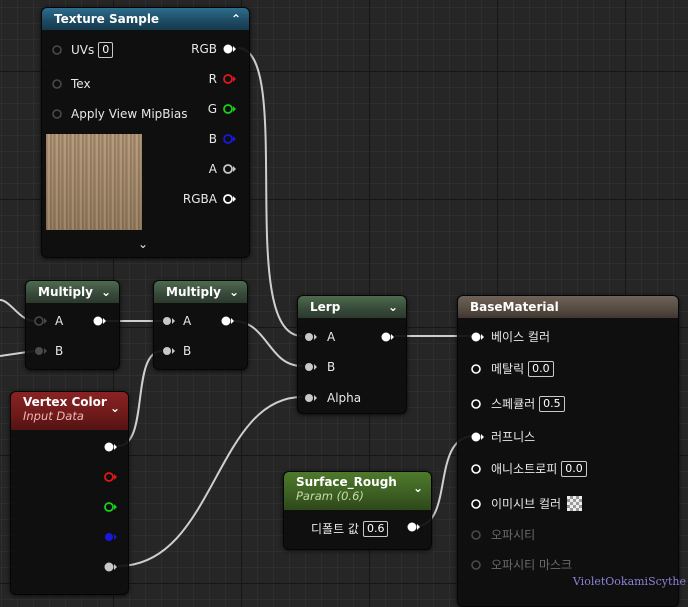 The height and width of the screenshot is (607, 688). What do you see at coordinates (69, 493) in the screenshot?
I see `vertex-color-node: Vertex Color Input Data ⌄` at bounding box center [69, 493].